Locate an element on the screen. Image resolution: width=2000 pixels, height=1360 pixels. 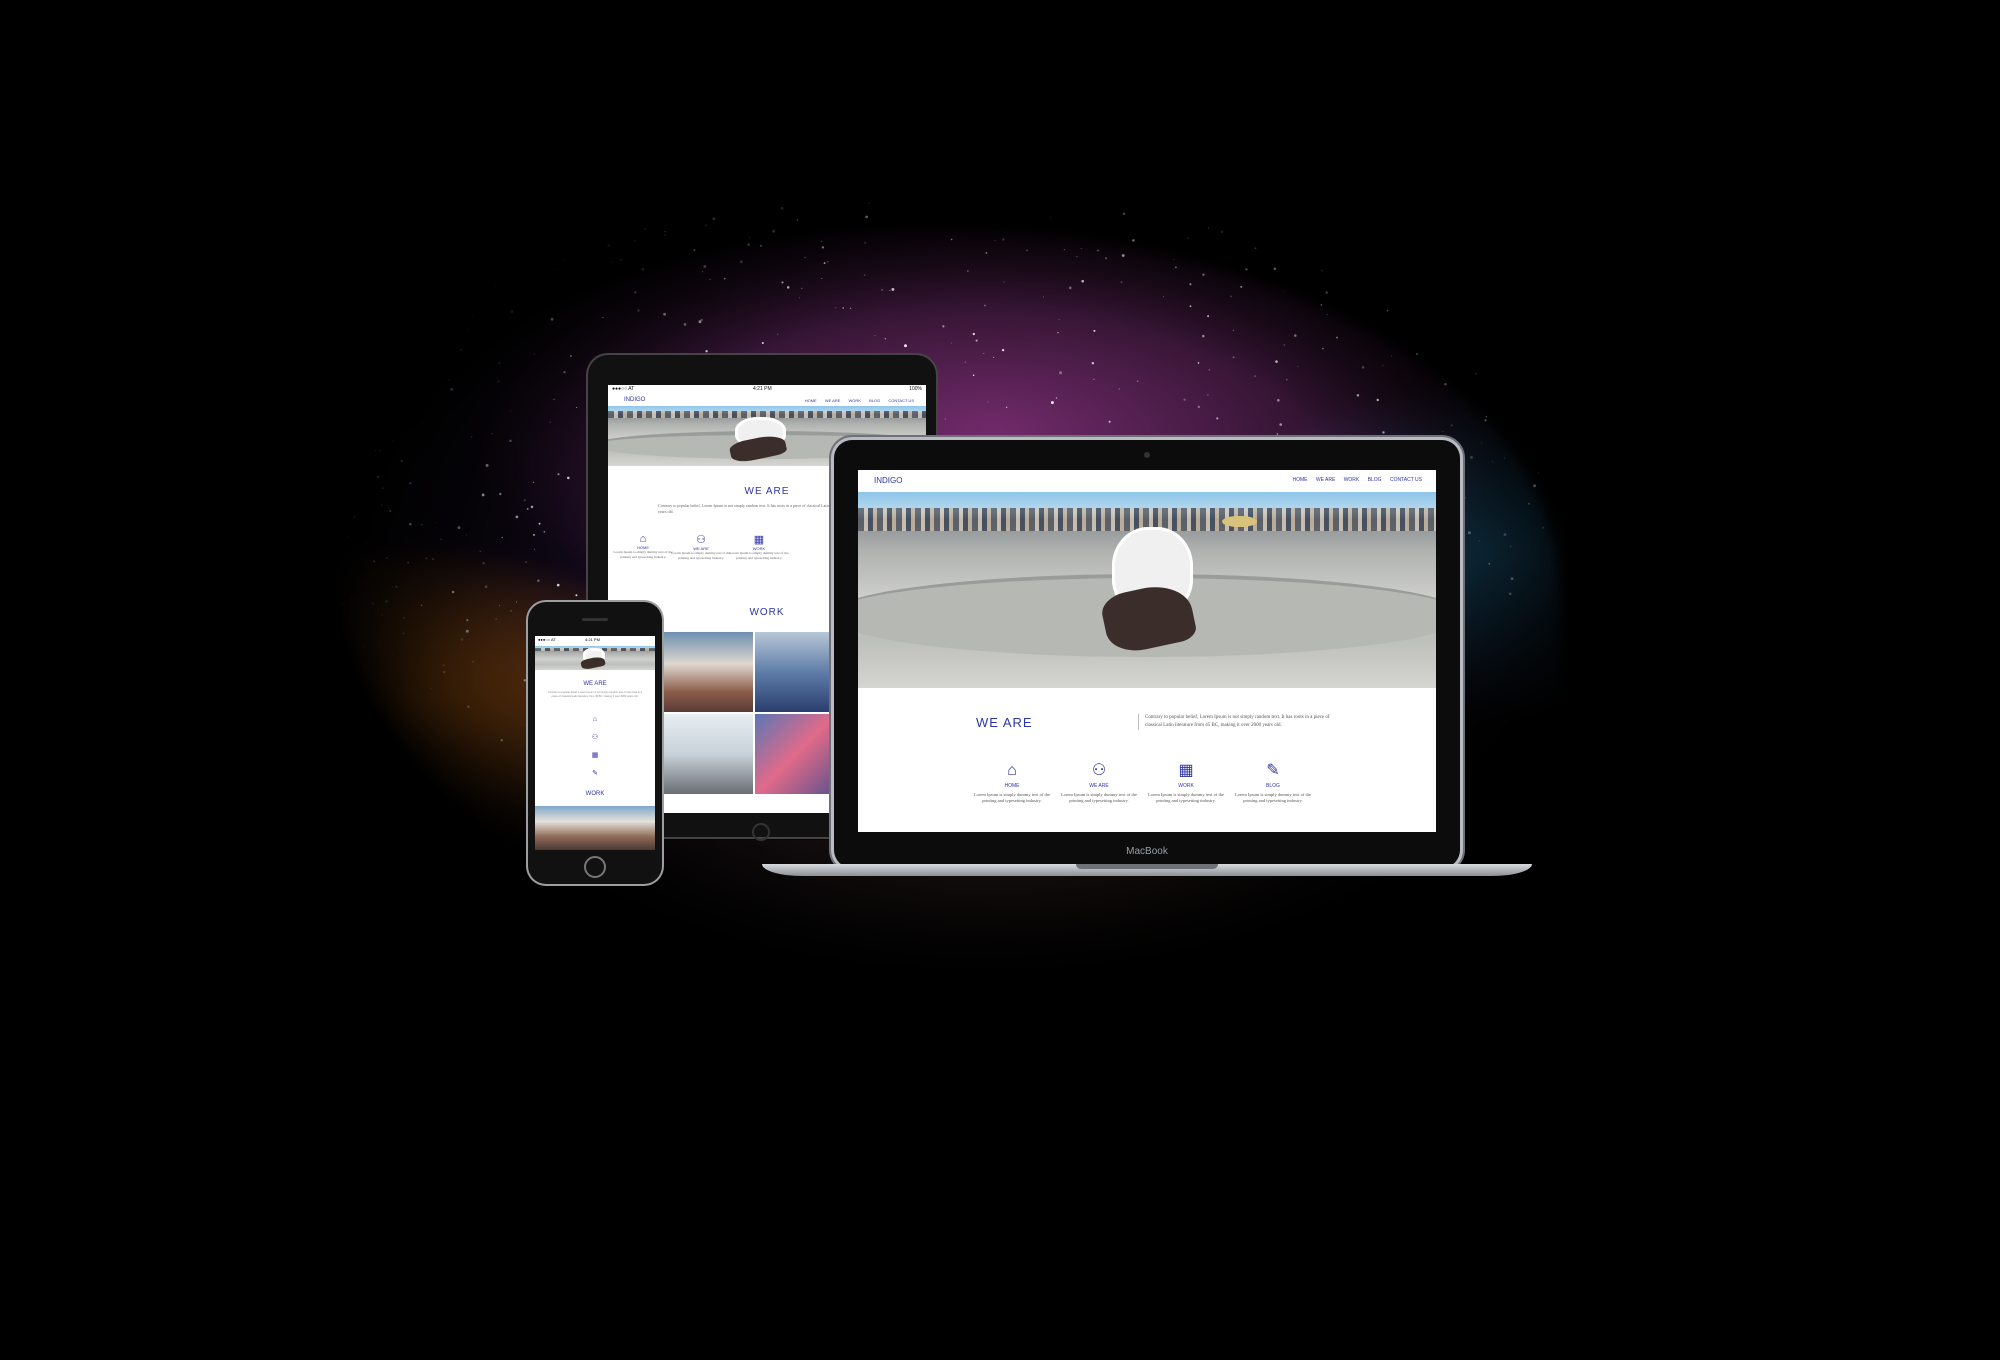
feature-blog: ✎ is located at coordinates (595, 774).